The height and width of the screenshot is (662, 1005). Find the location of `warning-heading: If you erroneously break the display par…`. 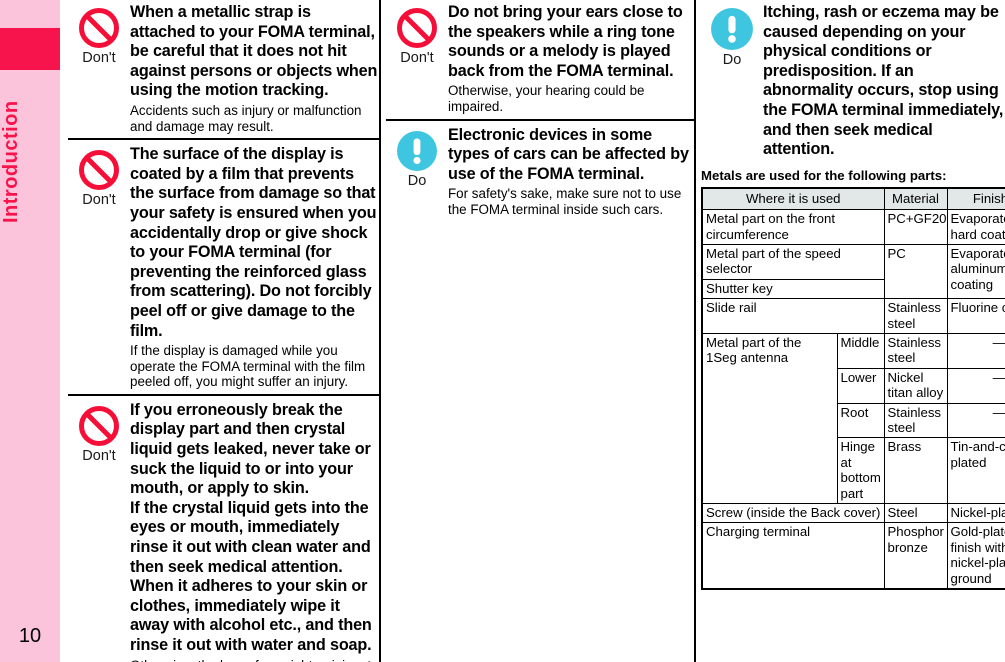

warning-heading: If you erroneously break the display par… is located at coordinates (251, 527).